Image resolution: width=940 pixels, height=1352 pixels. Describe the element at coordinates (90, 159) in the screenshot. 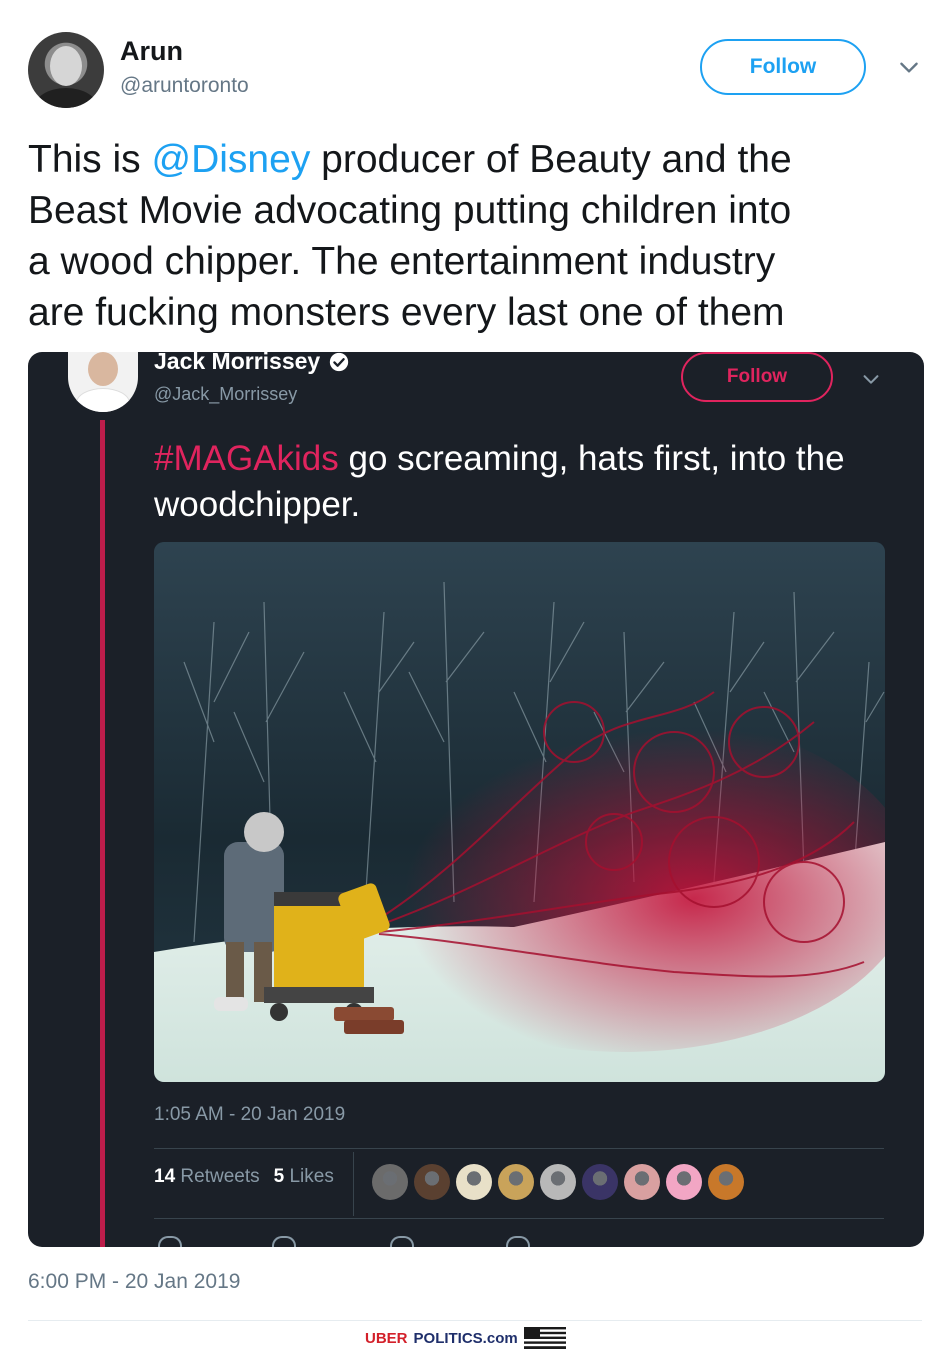

I see `tweet-text-before: This is` at that location.